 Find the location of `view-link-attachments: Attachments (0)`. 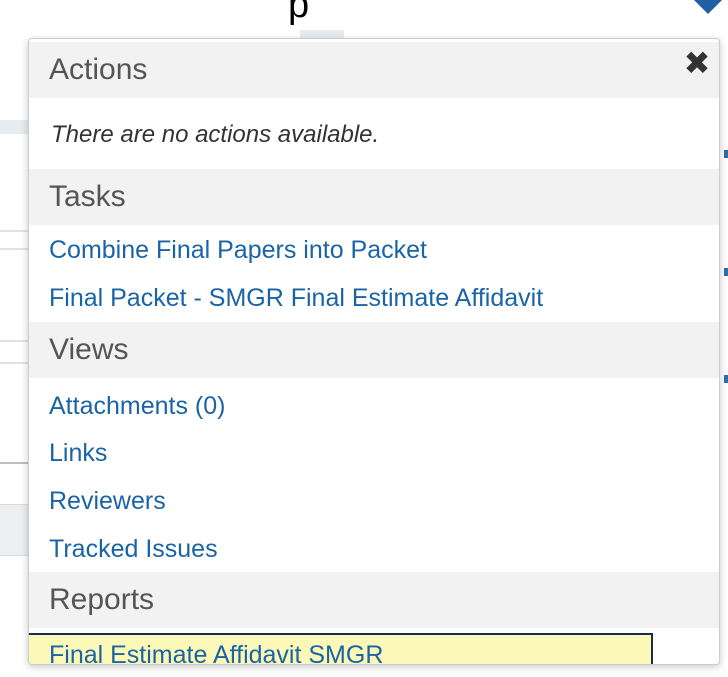

view-link-attachments: Attachments (0) is located at coordinates (137, 406).